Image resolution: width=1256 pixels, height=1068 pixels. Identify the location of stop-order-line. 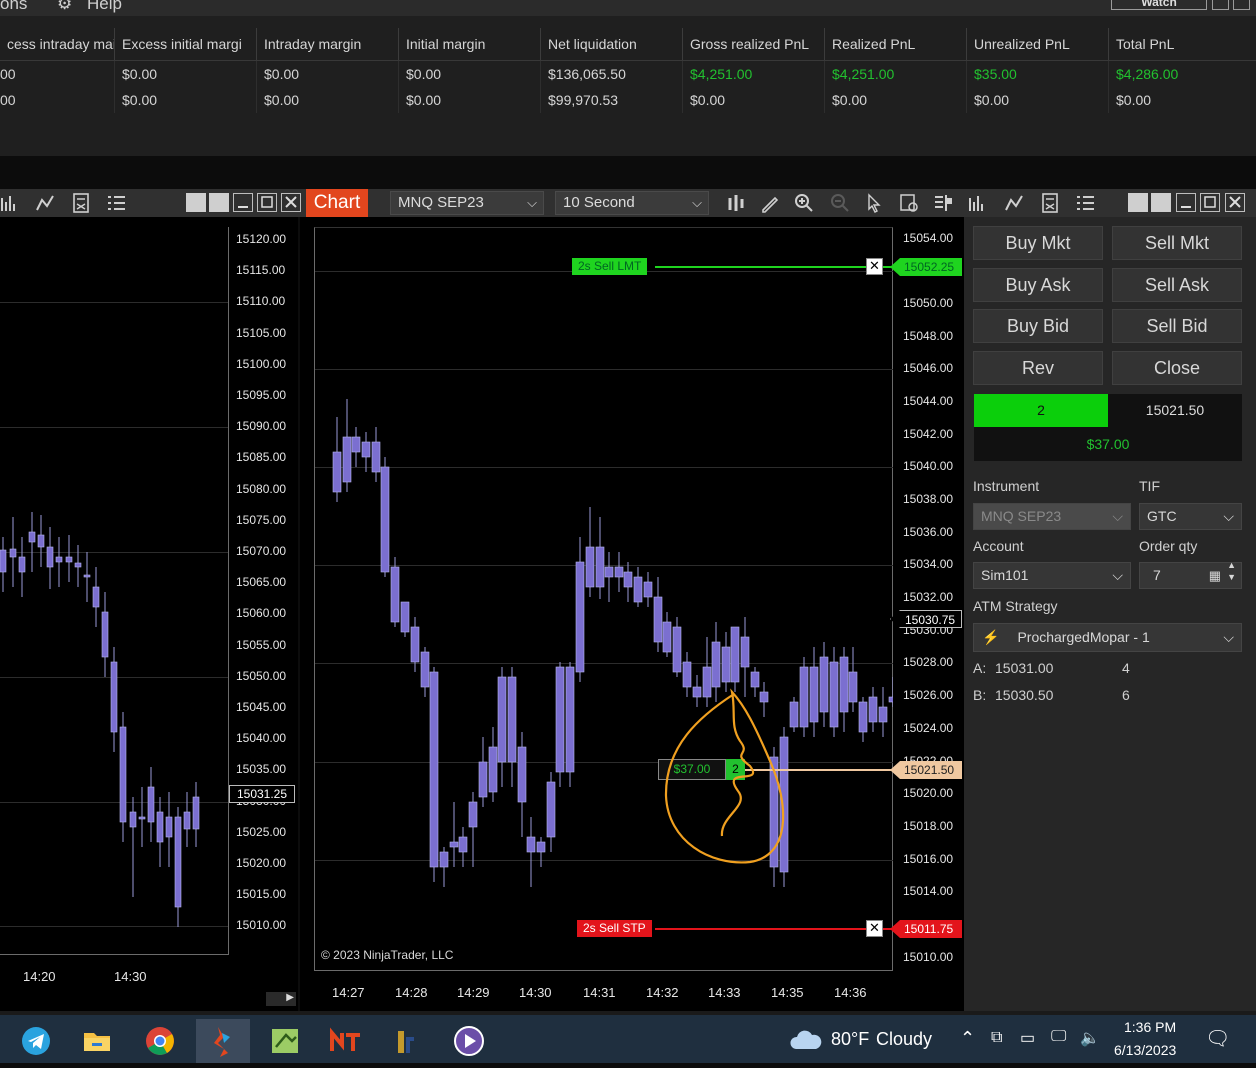
(773, 929).